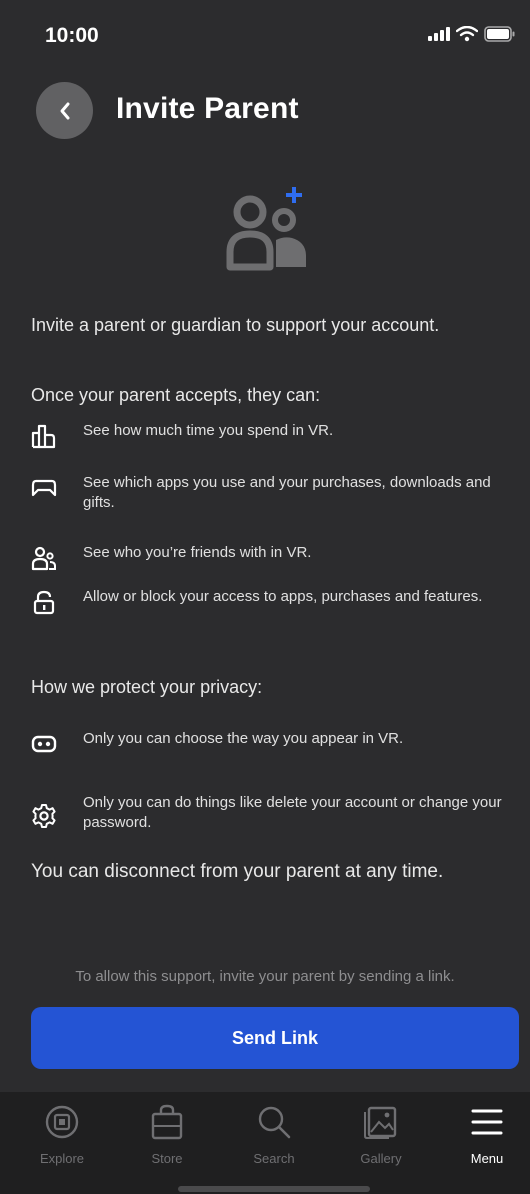  I want to click on tab-label: Menu, so click(487, 1158).